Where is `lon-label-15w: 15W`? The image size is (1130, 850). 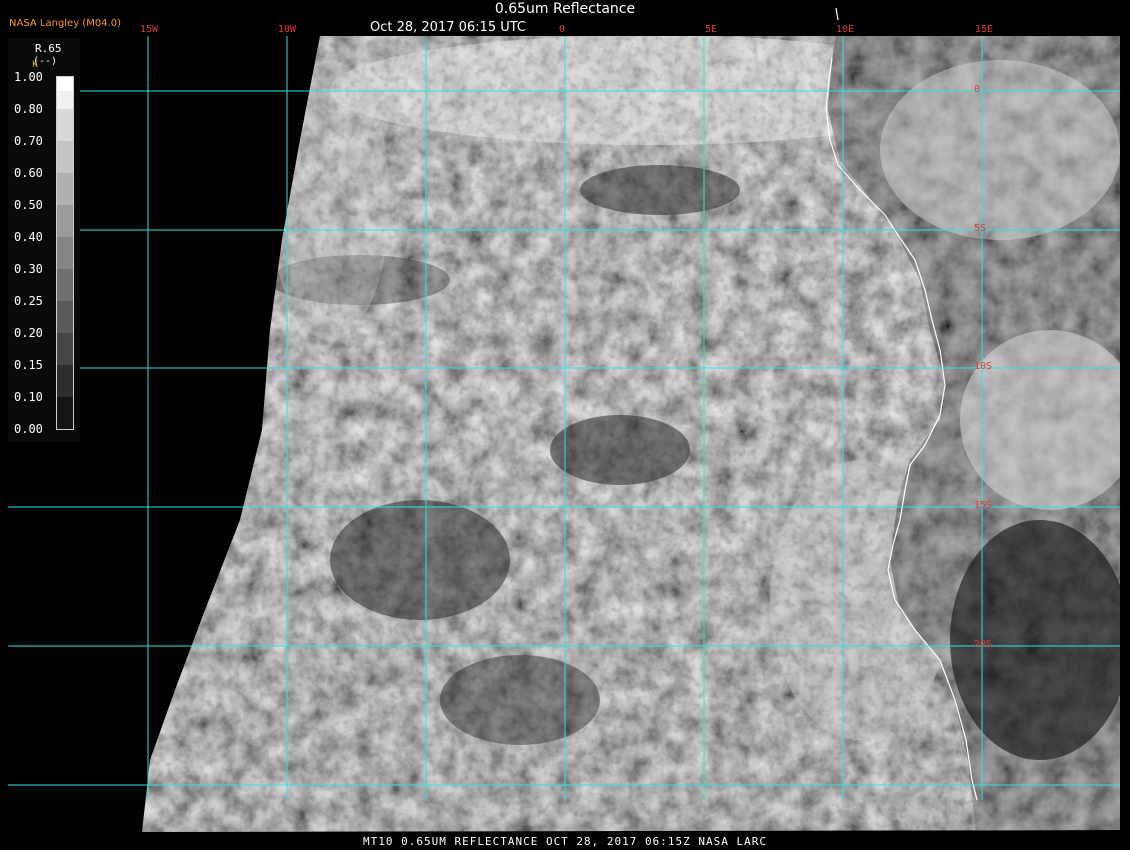 lon-label-15w: 15W is located at coordinates (149, 29).